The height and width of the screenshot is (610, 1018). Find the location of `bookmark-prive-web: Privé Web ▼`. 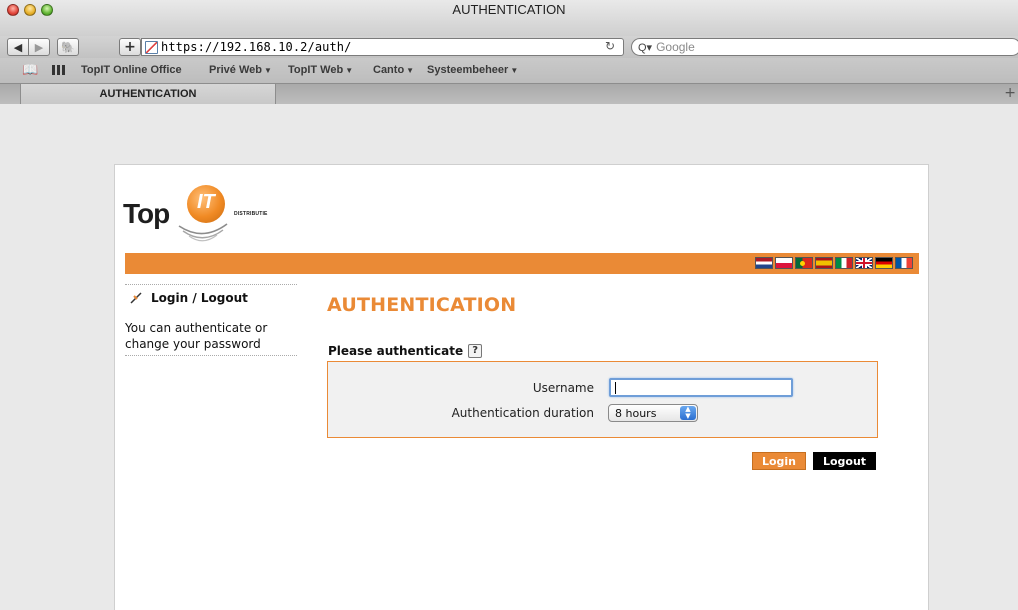

bookmark-prive-web: Privé Web ▼ is located at coordinates (240, 70).